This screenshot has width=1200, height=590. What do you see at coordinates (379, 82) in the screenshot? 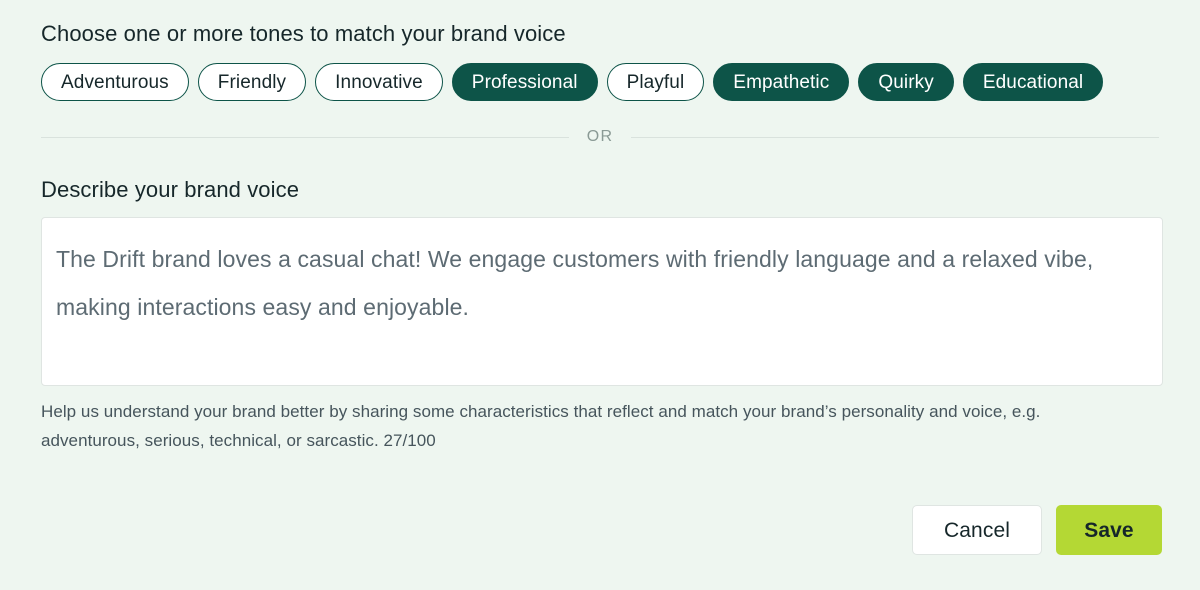
I see `tone-chip-innovative: Innovative` at bounding box center [379, 82].